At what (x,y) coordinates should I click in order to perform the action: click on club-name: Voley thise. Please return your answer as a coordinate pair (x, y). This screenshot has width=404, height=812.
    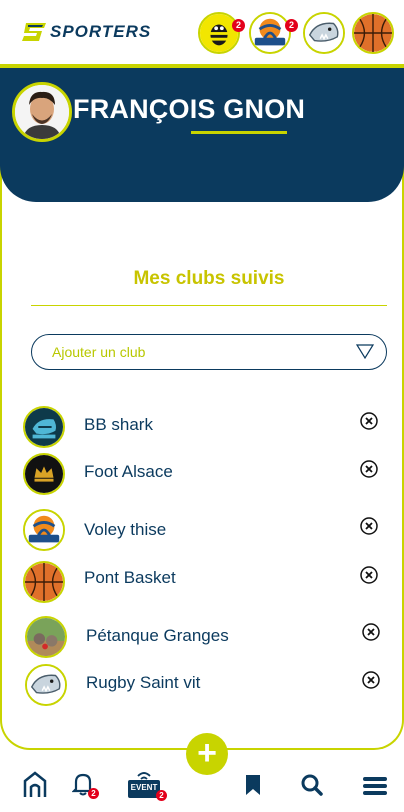
    Looking at the image, I should click on (125, 529).